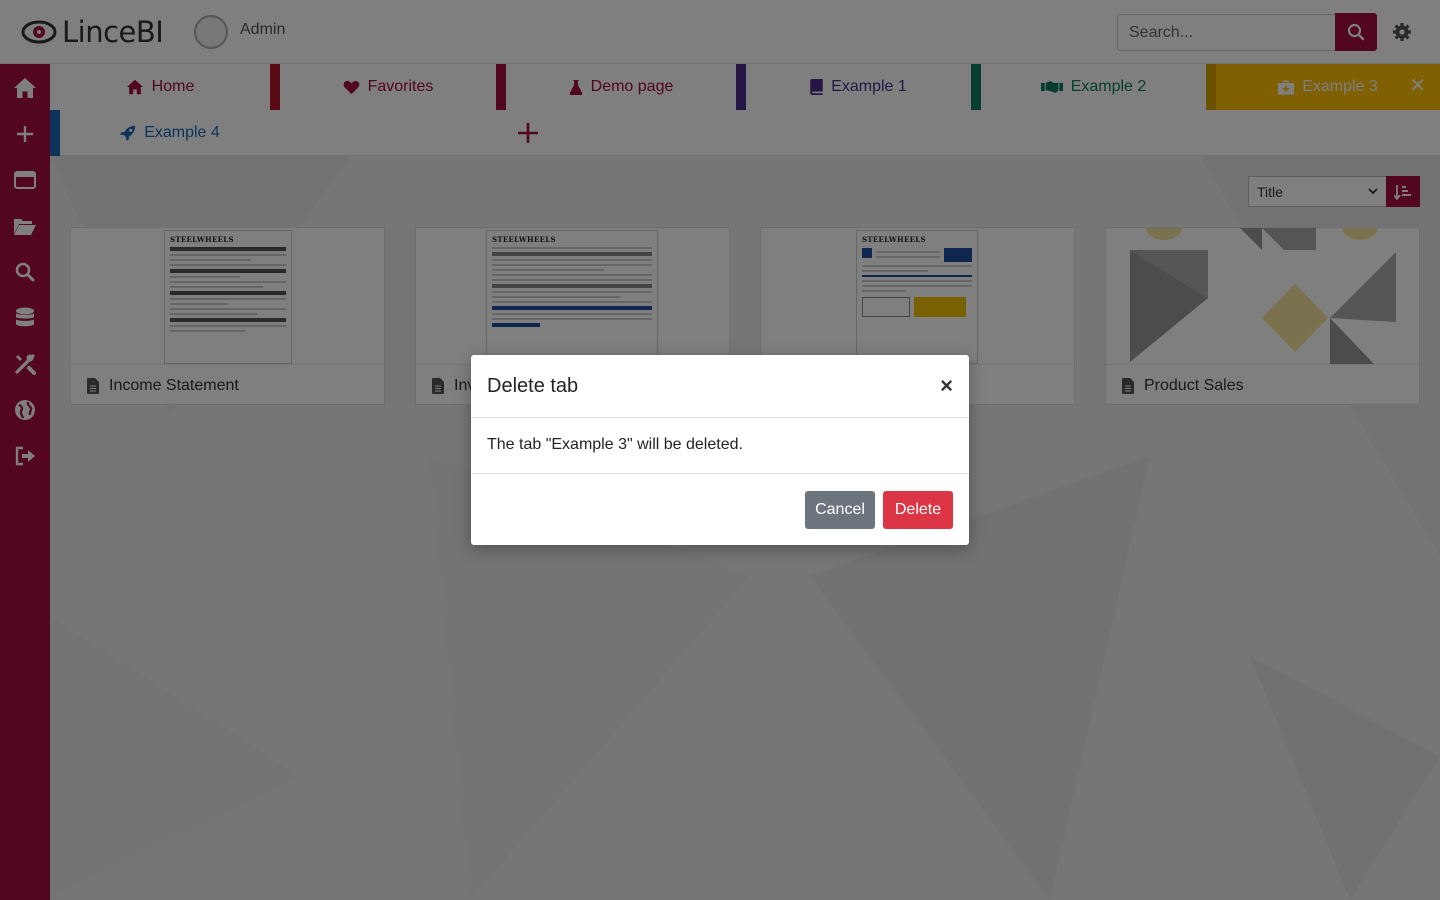 This screenshot has width=1440, height=900. Describe the element at coordinates (720, 386) in the screenshot. I see `modal-header: Delete tab ×` at that location.